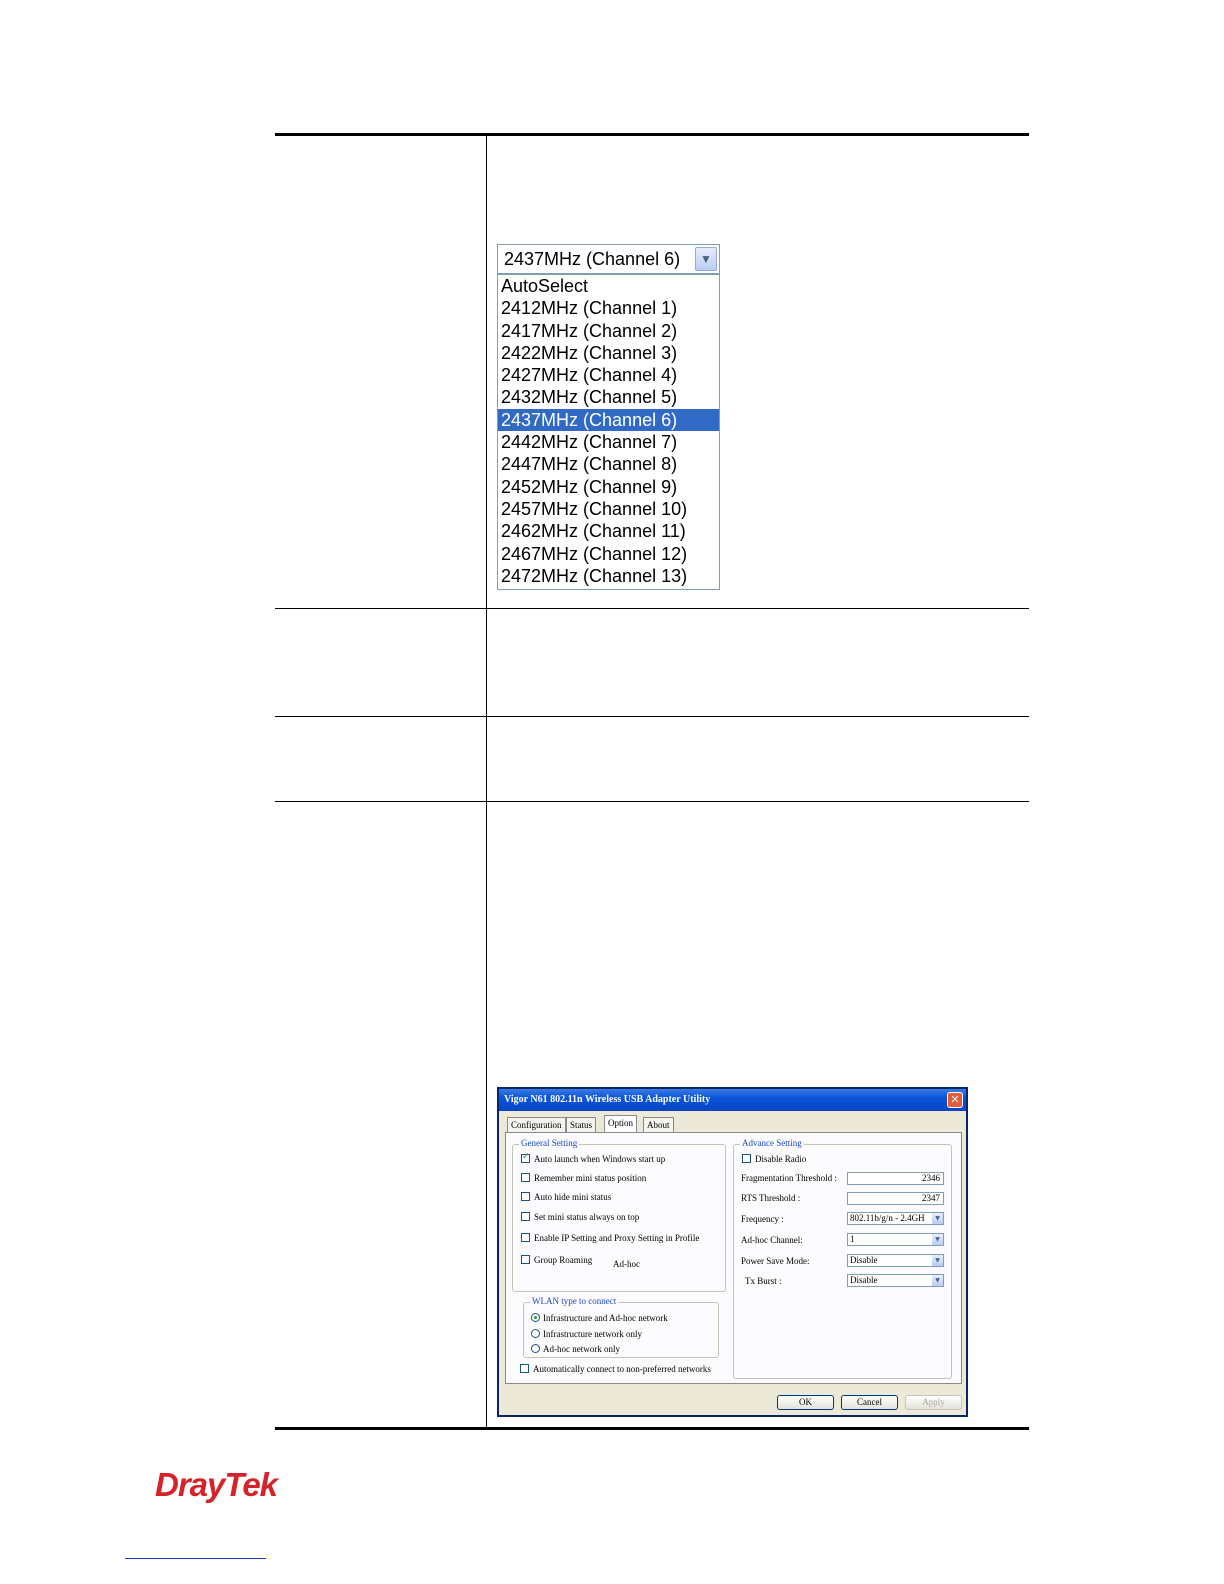  Describe the element at coordinates (852, 1239) in the screenshot. I see `adhoc-channel-value: 1` at that location.